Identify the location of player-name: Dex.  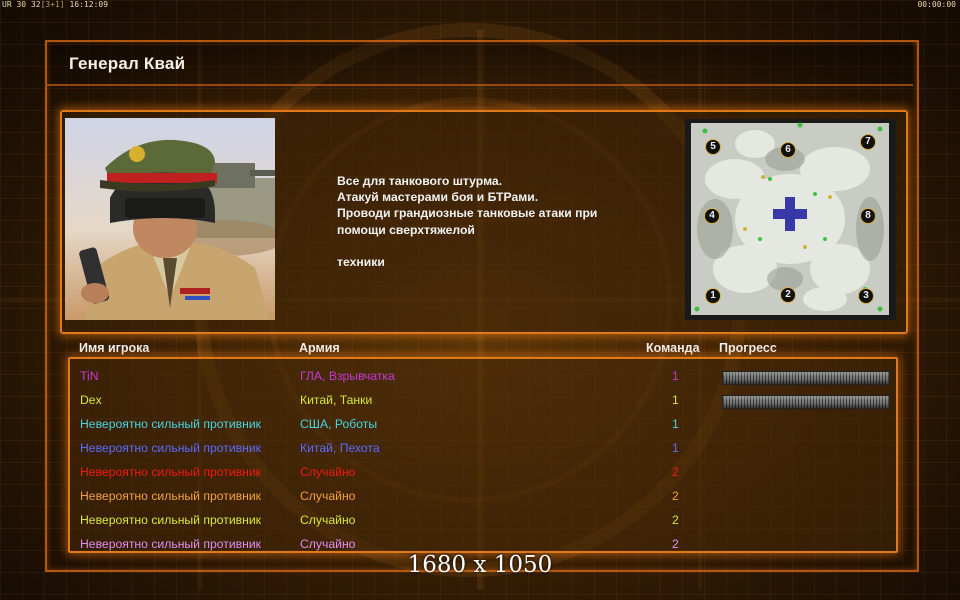
(91, 400).